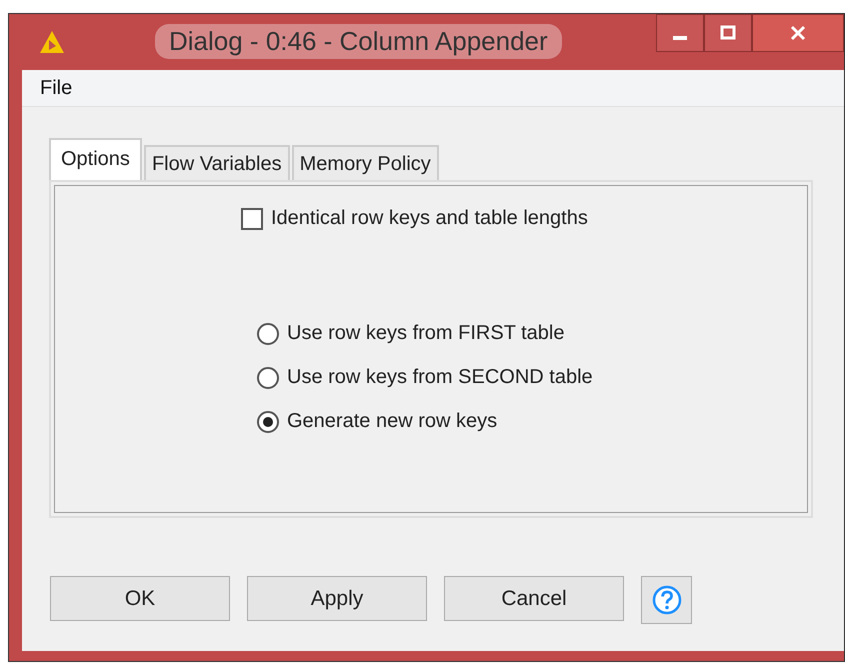  What do you see at coordinates (56, 88) in the screenshot?
I see `menu-item: File` at bounding box center [56, 88].